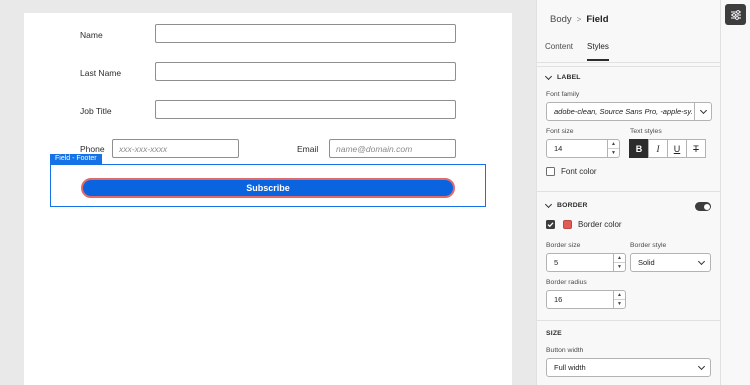 This screenshot has height=385, width=750. Describe the element at coordinates (101, 73) in the screenshot. I see `lastname-label: Last Name` at that location.